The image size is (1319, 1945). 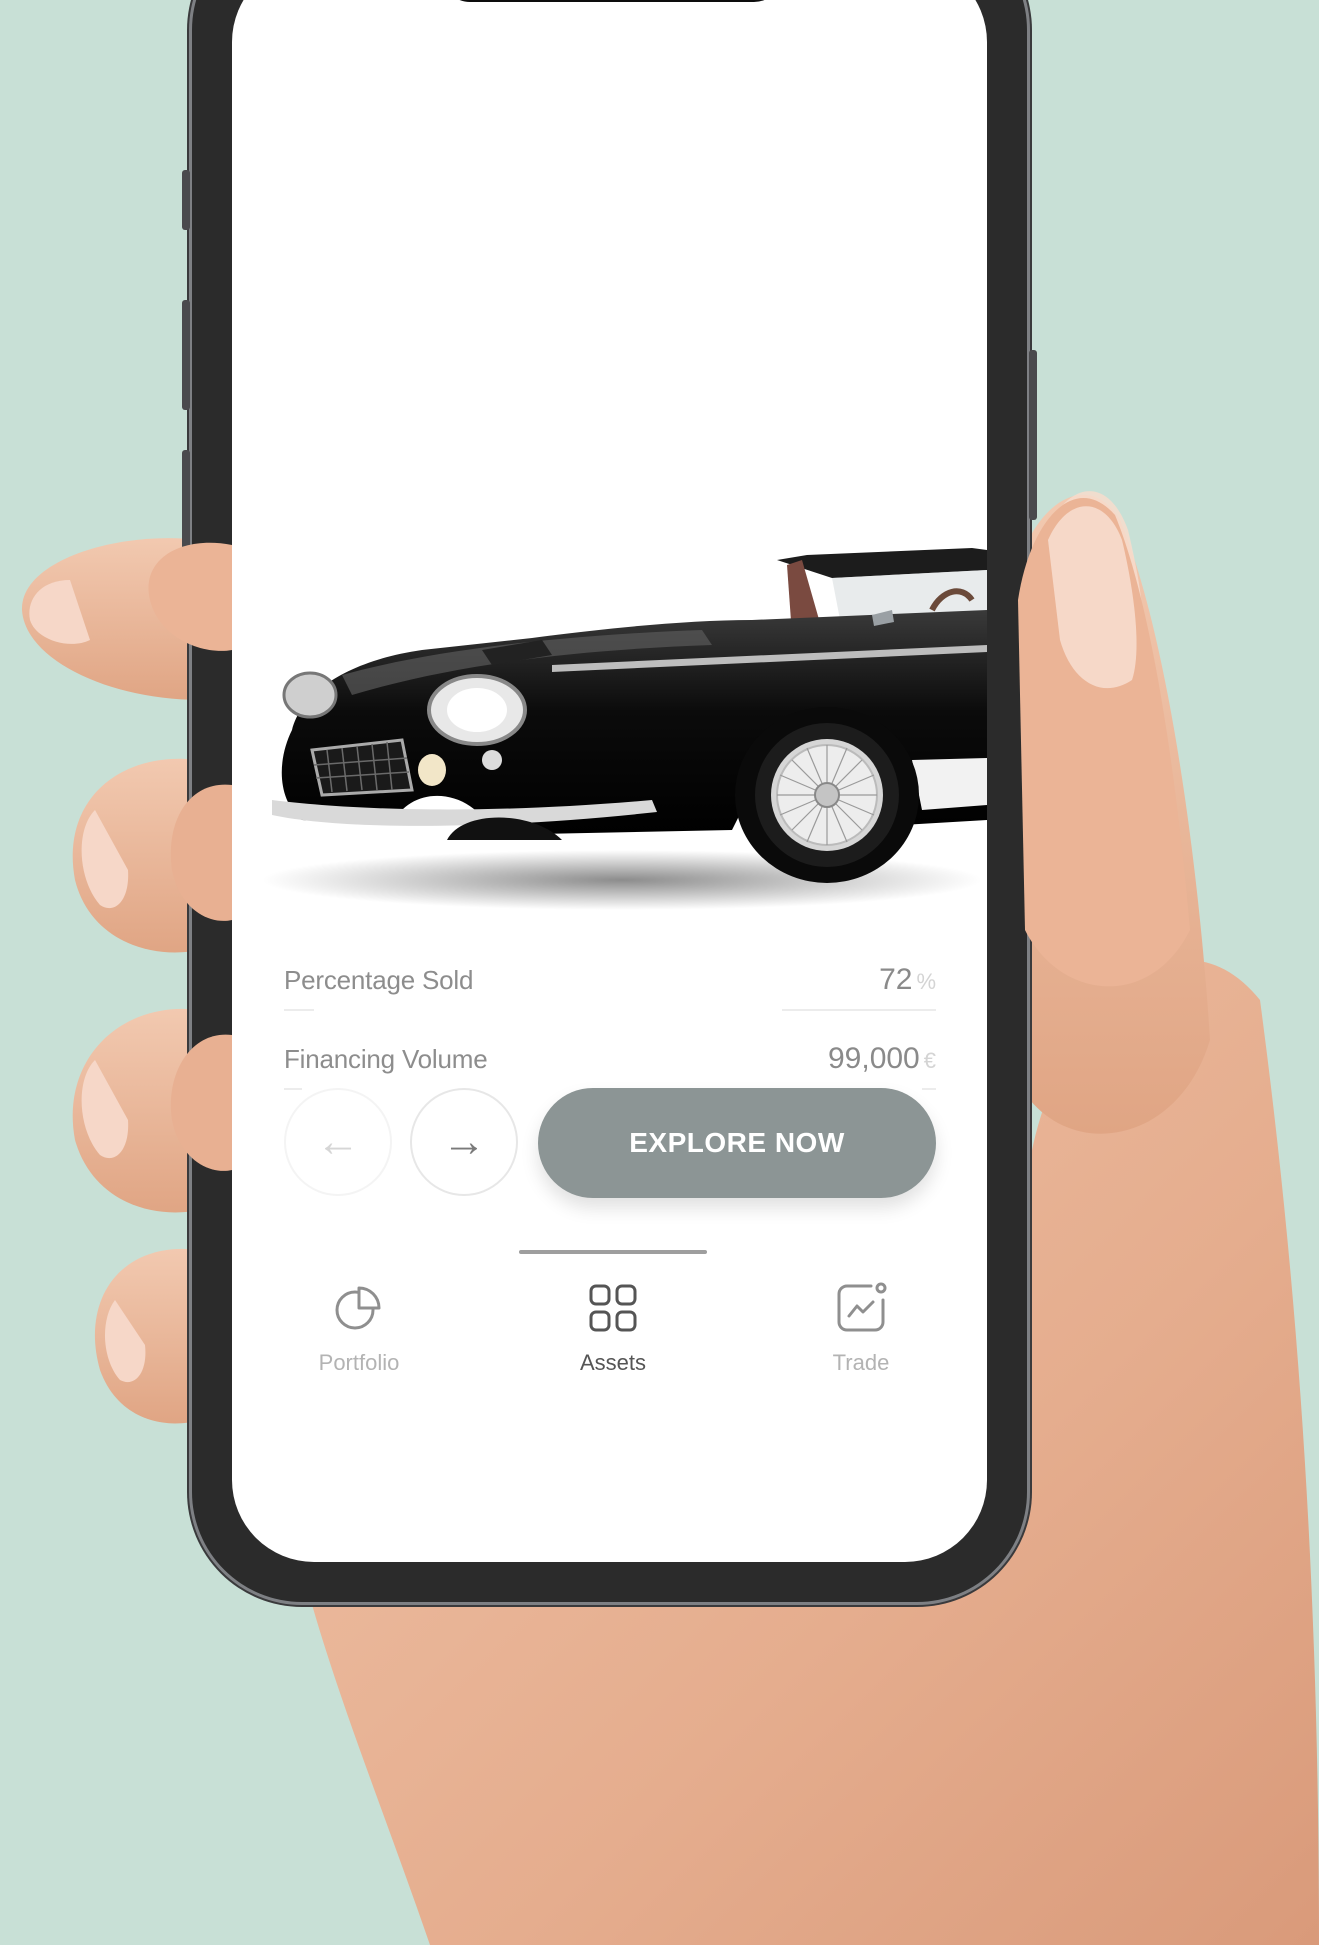 I want to click on volume-up-button, so click(x=186, y=355).